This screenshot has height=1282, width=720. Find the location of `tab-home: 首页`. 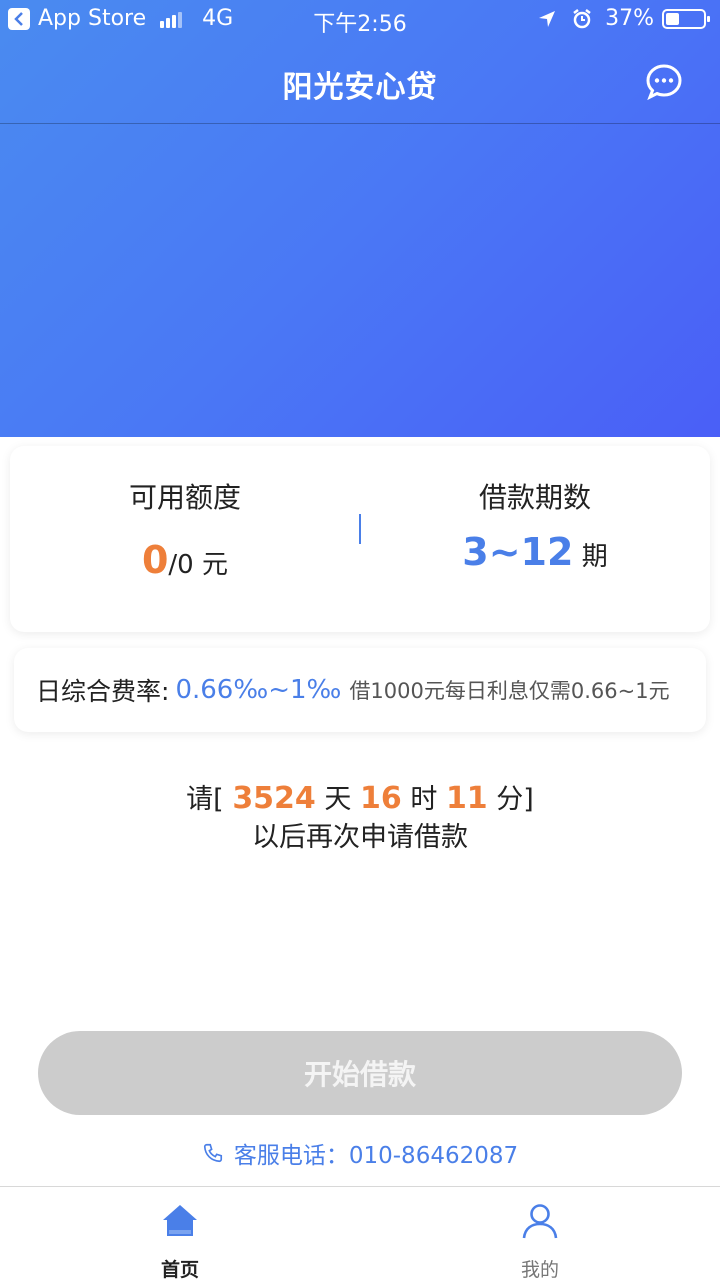

tab-home: 首页 is located at coordinates (180, 1234).